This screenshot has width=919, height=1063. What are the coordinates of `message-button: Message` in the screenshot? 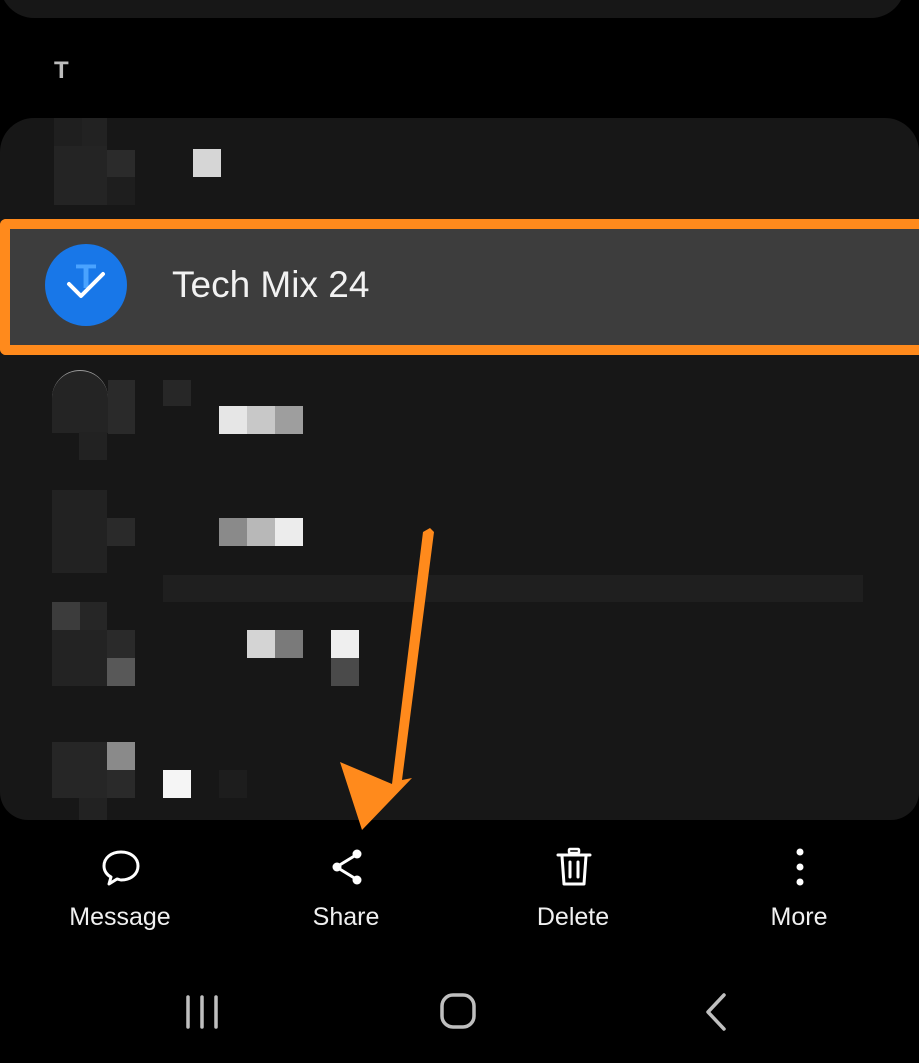 It's located at (120, 890).